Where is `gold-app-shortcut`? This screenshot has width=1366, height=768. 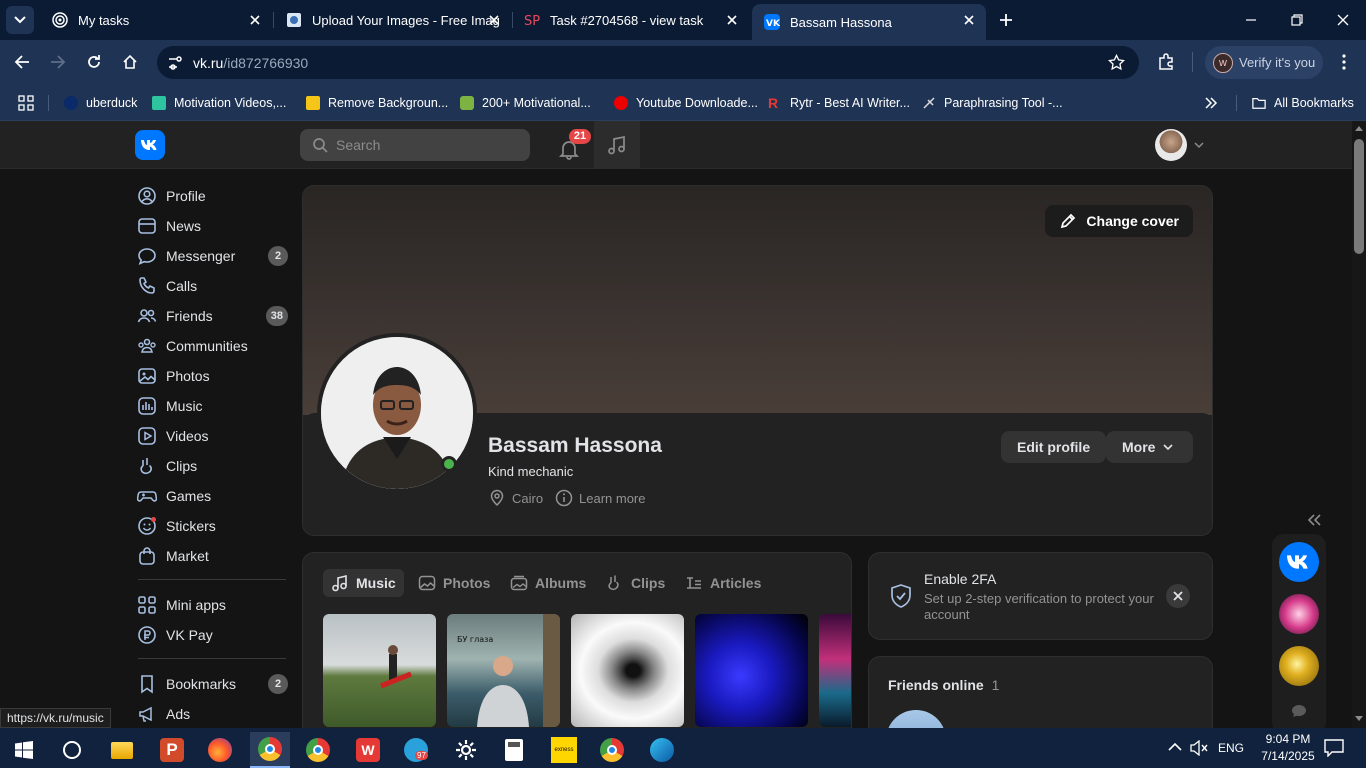 gold-app-shortcut is located at coordinates (1299, 666).